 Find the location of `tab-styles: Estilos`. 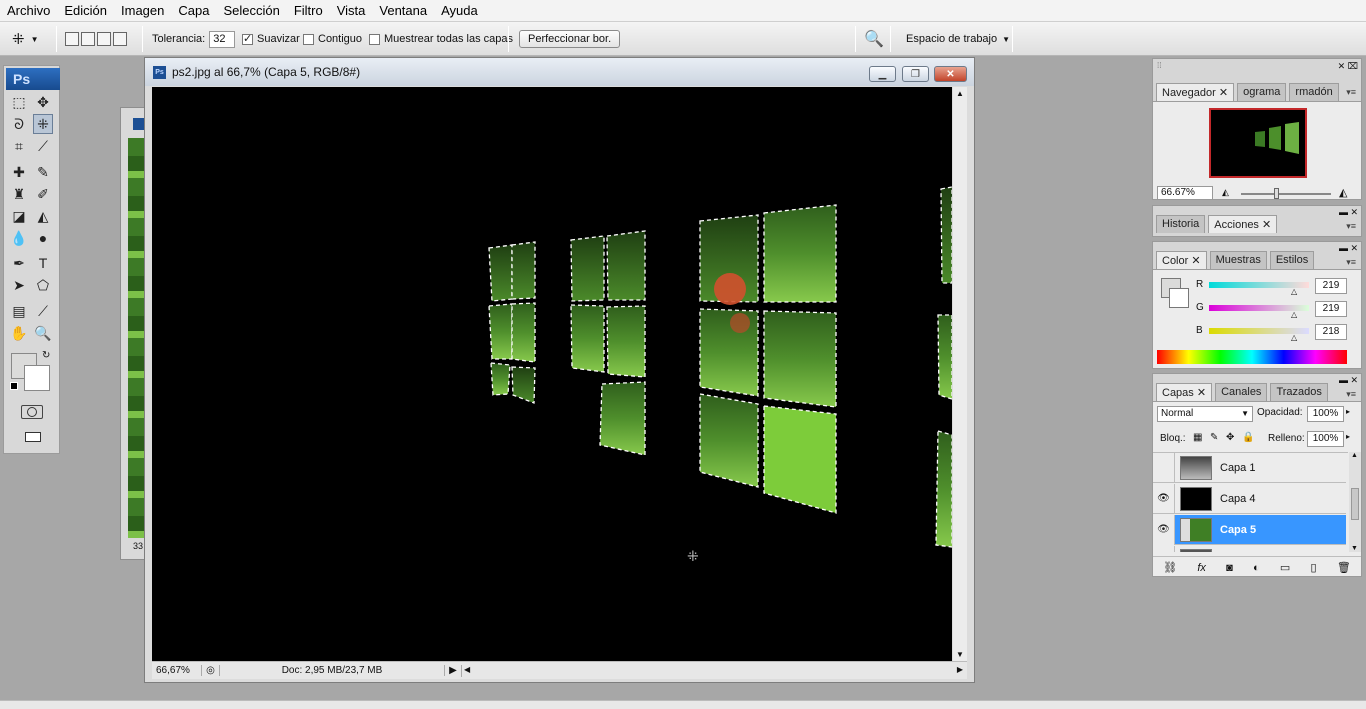

tab-styles: Estilos is located at coordinates (1292, 260).